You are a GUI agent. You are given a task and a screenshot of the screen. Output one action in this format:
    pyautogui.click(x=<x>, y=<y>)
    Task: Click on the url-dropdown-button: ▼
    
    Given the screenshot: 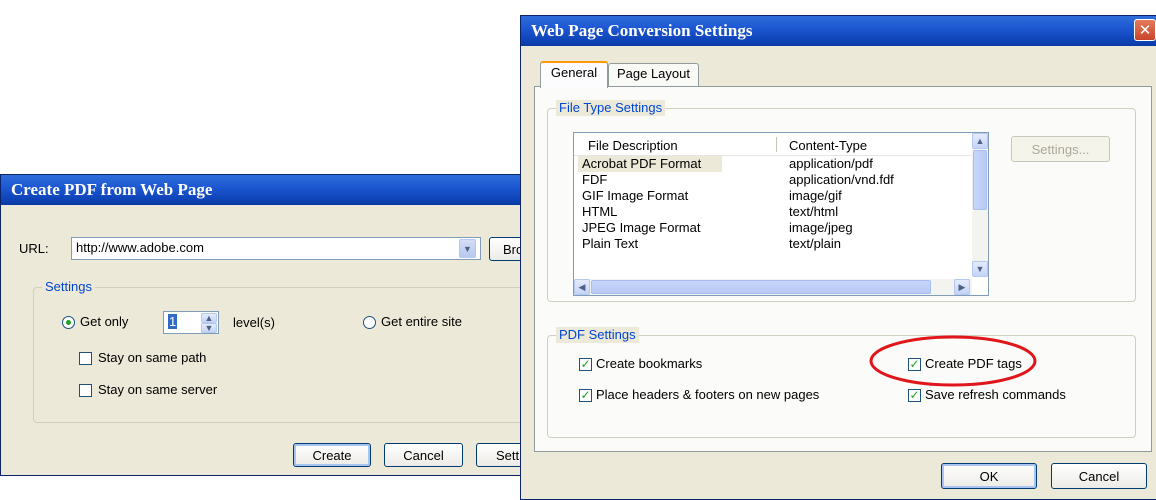 What is the action you would take?
    pyautogui.click(x=467, y=248)
    